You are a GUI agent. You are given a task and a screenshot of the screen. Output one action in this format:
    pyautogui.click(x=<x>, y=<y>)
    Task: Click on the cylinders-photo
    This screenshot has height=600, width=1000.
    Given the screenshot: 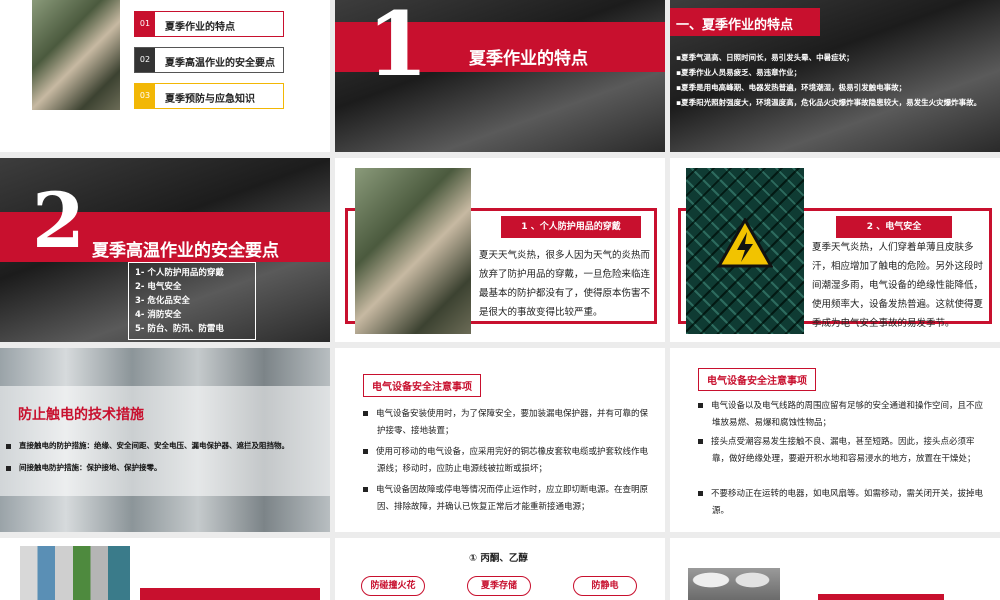 What is the action you would take?
    pyautogui.click(x=75, y=573)
    